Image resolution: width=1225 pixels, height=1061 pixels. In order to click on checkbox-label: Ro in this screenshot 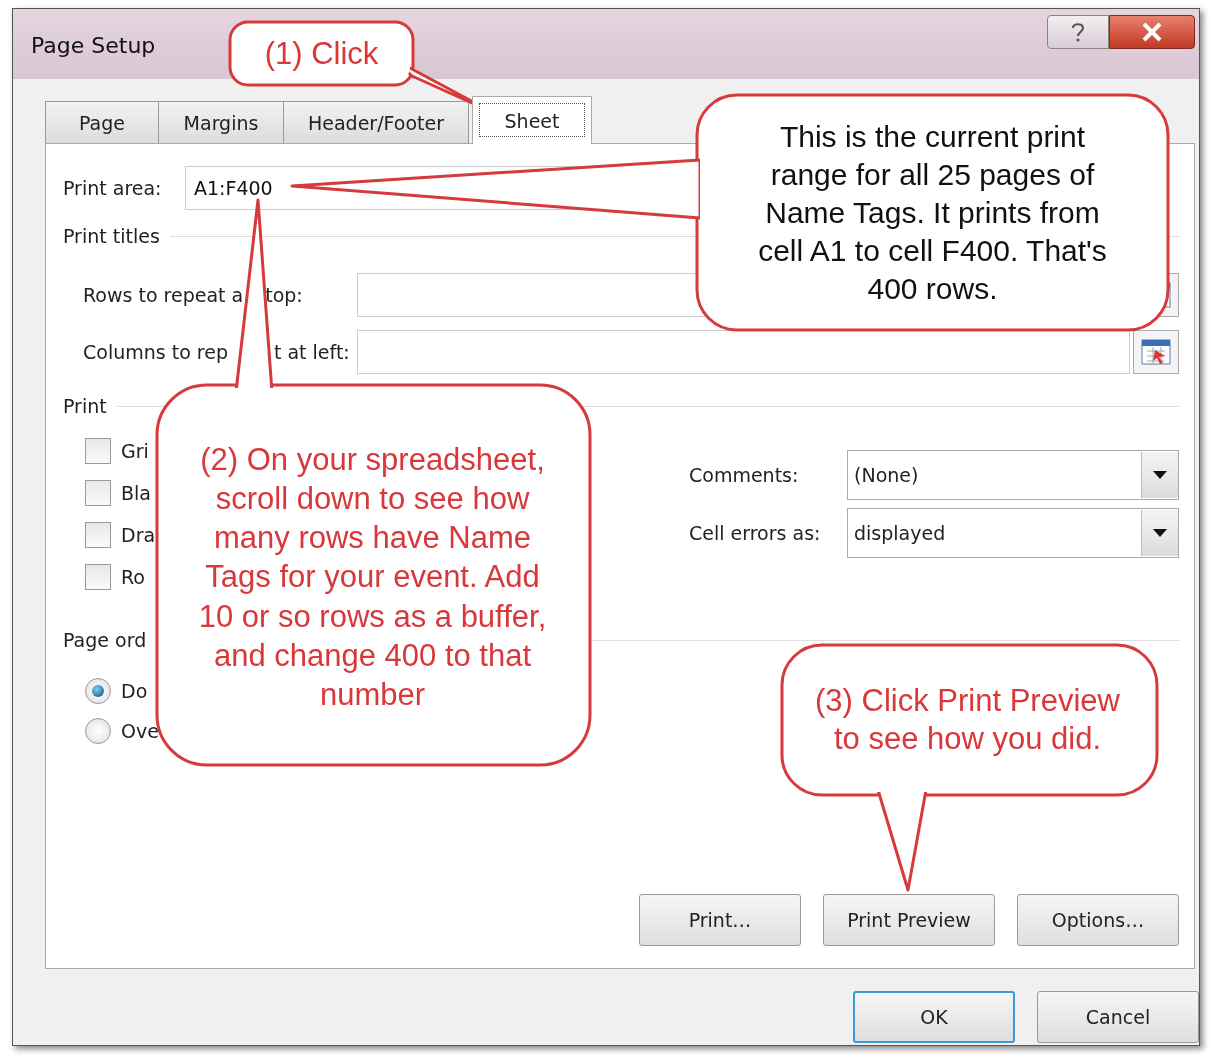, I will do `click(133, 577)`.